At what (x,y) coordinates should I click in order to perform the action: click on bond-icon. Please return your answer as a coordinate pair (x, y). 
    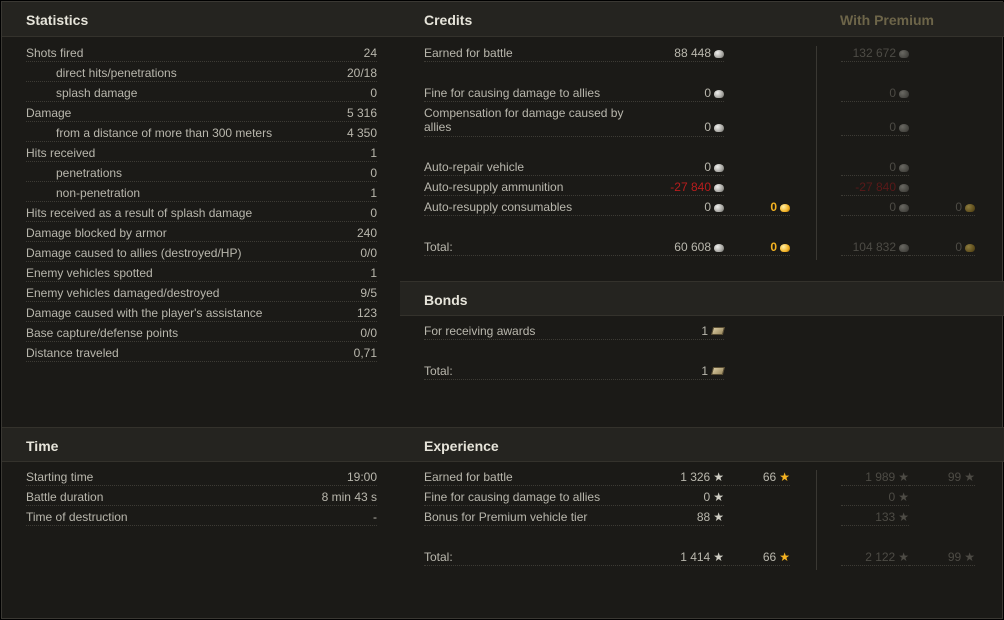
    Looking at the image, I should click on (718, 331).